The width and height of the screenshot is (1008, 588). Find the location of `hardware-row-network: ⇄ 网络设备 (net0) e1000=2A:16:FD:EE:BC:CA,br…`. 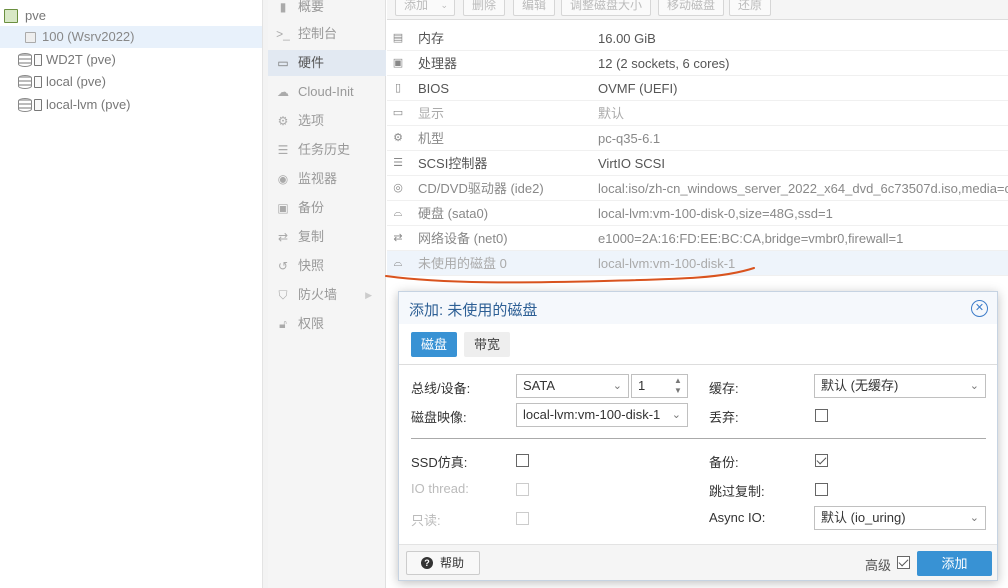

hardware-row-network: ⇄ 网络设备 (net0) e1000=2A:16:FD:EE:BC:CA,br… is located at coordinates (697, 238).